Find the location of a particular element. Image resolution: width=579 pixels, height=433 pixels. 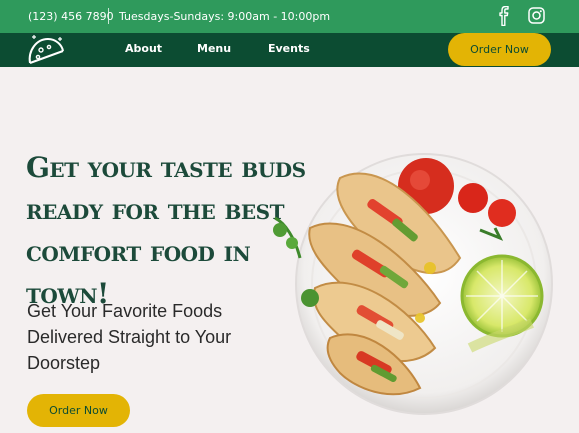

hero-order-now-button: Order Now is located at coordinates (78, 410).